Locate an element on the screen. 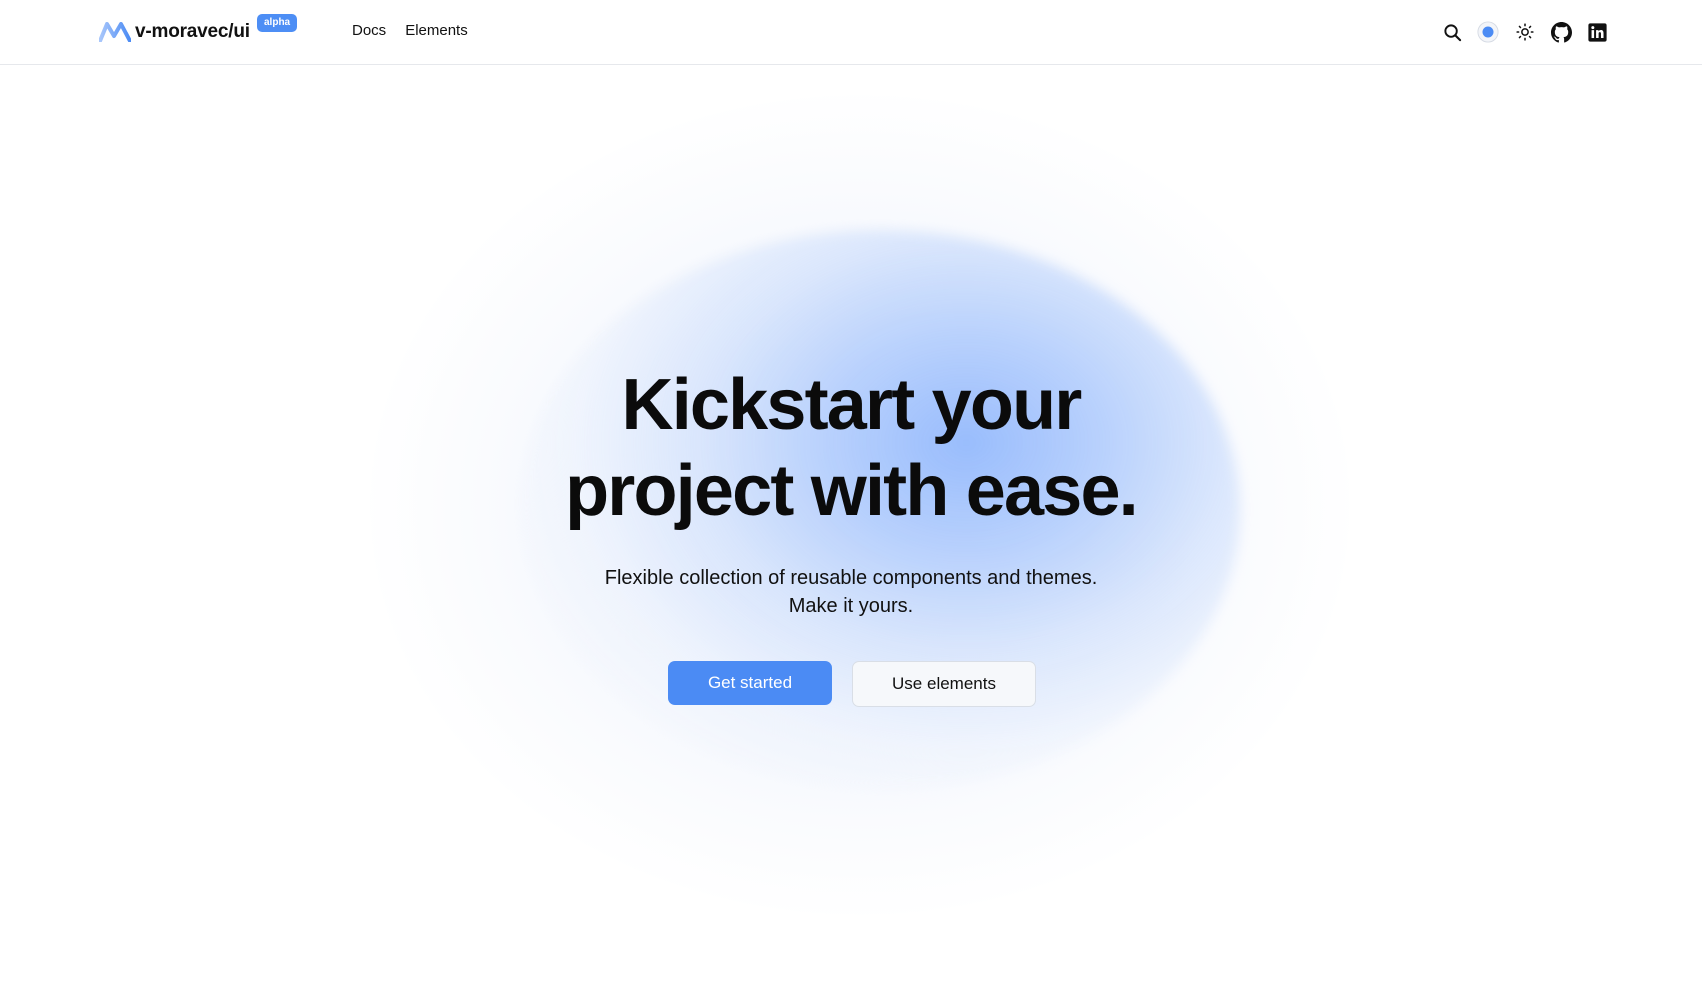 This screenshot has width=1702, height=984. theme-color-button is located at coordinates (1488, 32).